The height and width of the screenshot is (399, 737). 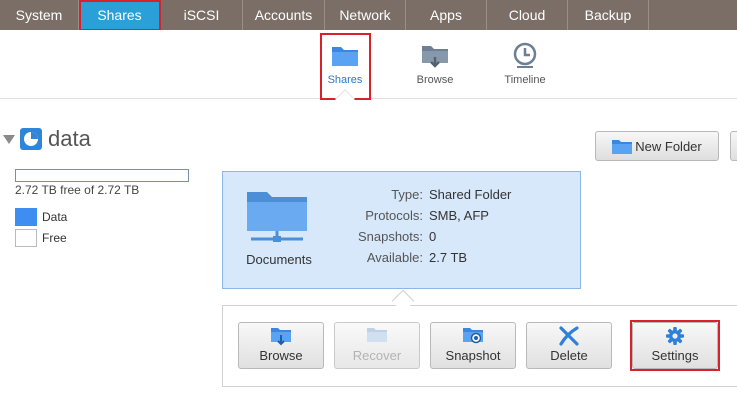 What do you see at coordinates (69, 138) in the screenshot?
I see `volume-name: data` at bounding box center [69, 138].